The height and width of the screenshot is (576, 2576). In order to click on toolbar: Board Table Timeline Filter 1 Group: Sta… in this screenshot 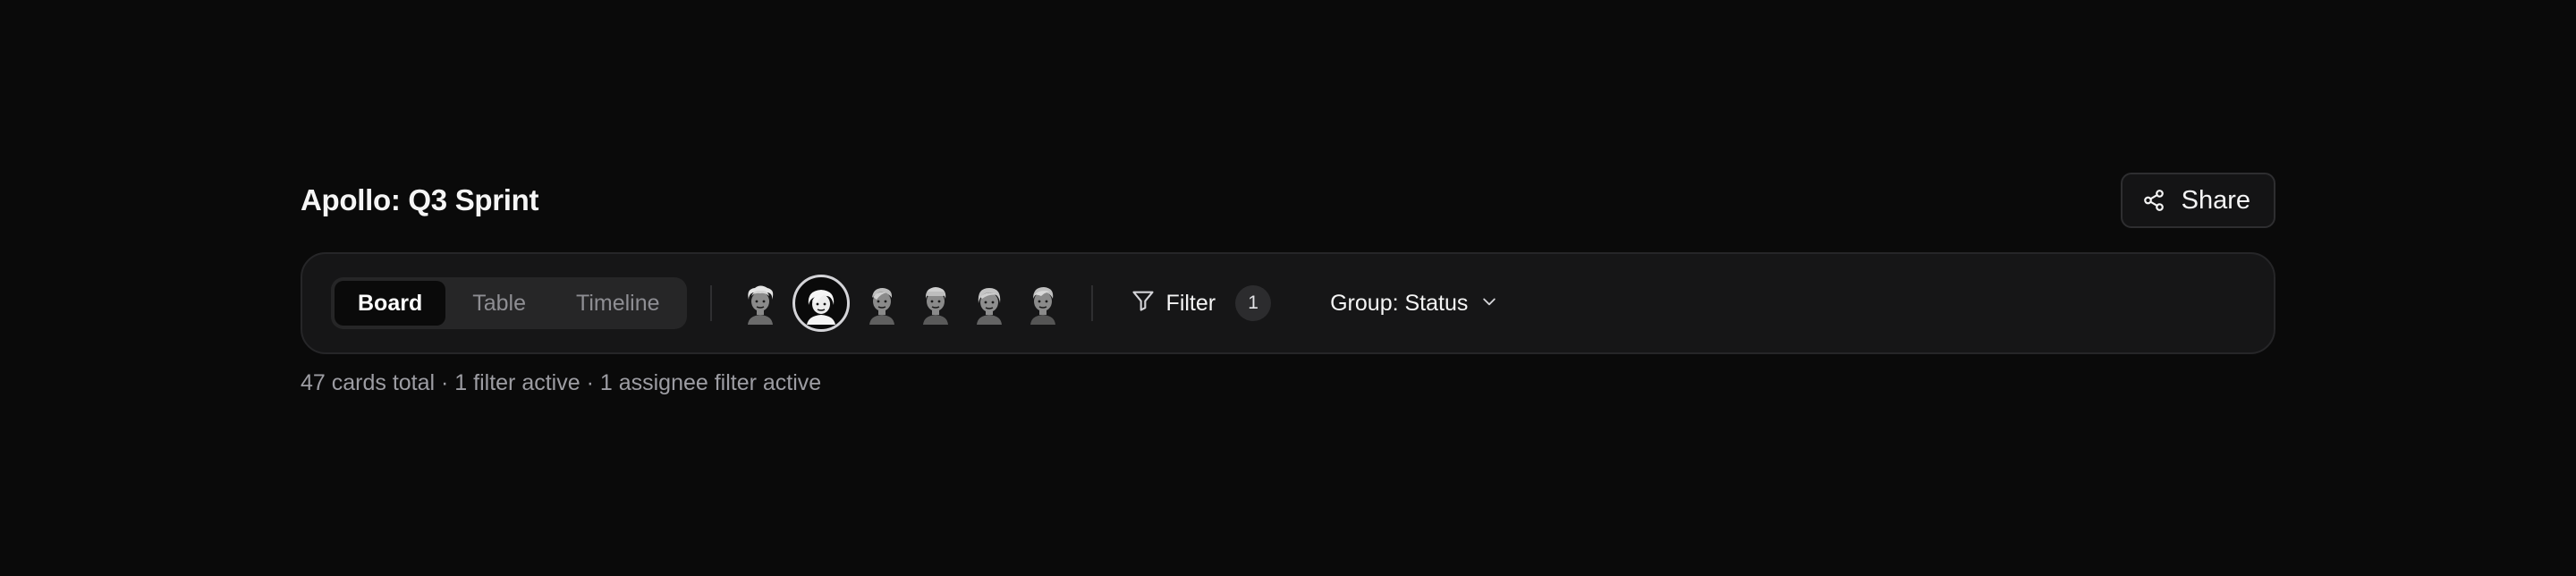, I will do `click(1288, 303)`.